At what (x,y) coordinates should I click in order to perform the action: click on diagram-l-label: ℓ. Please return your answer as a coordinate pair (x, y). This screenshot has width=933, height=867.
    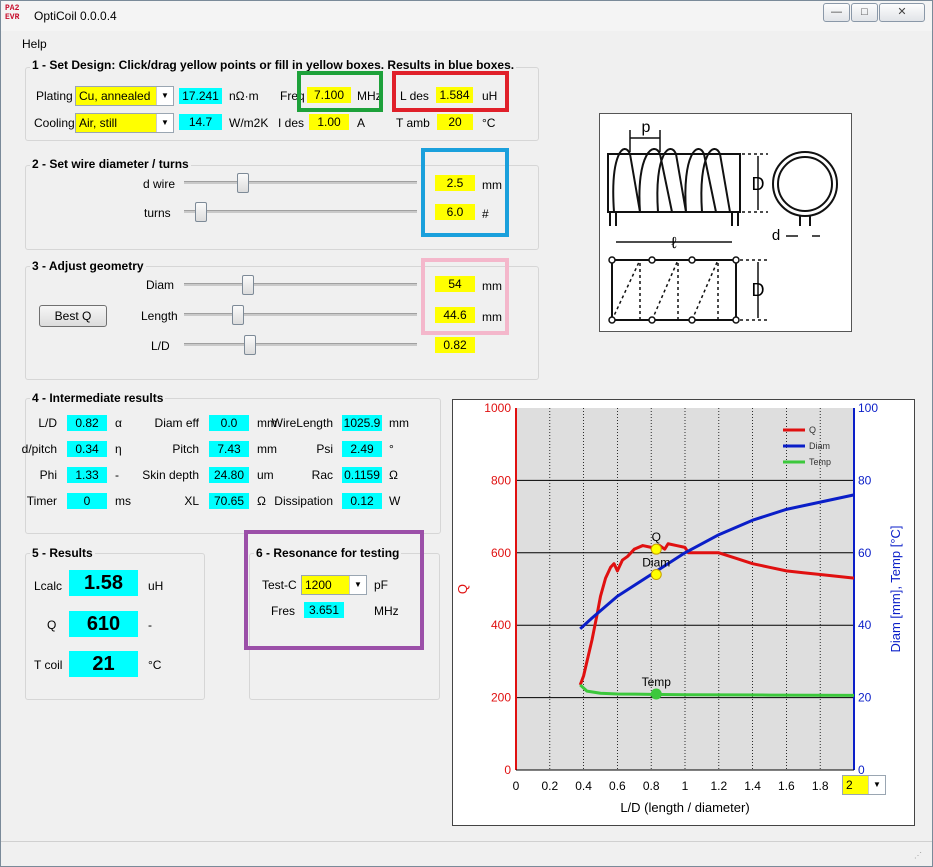
    Looking at the image, I should click on (673, 243).